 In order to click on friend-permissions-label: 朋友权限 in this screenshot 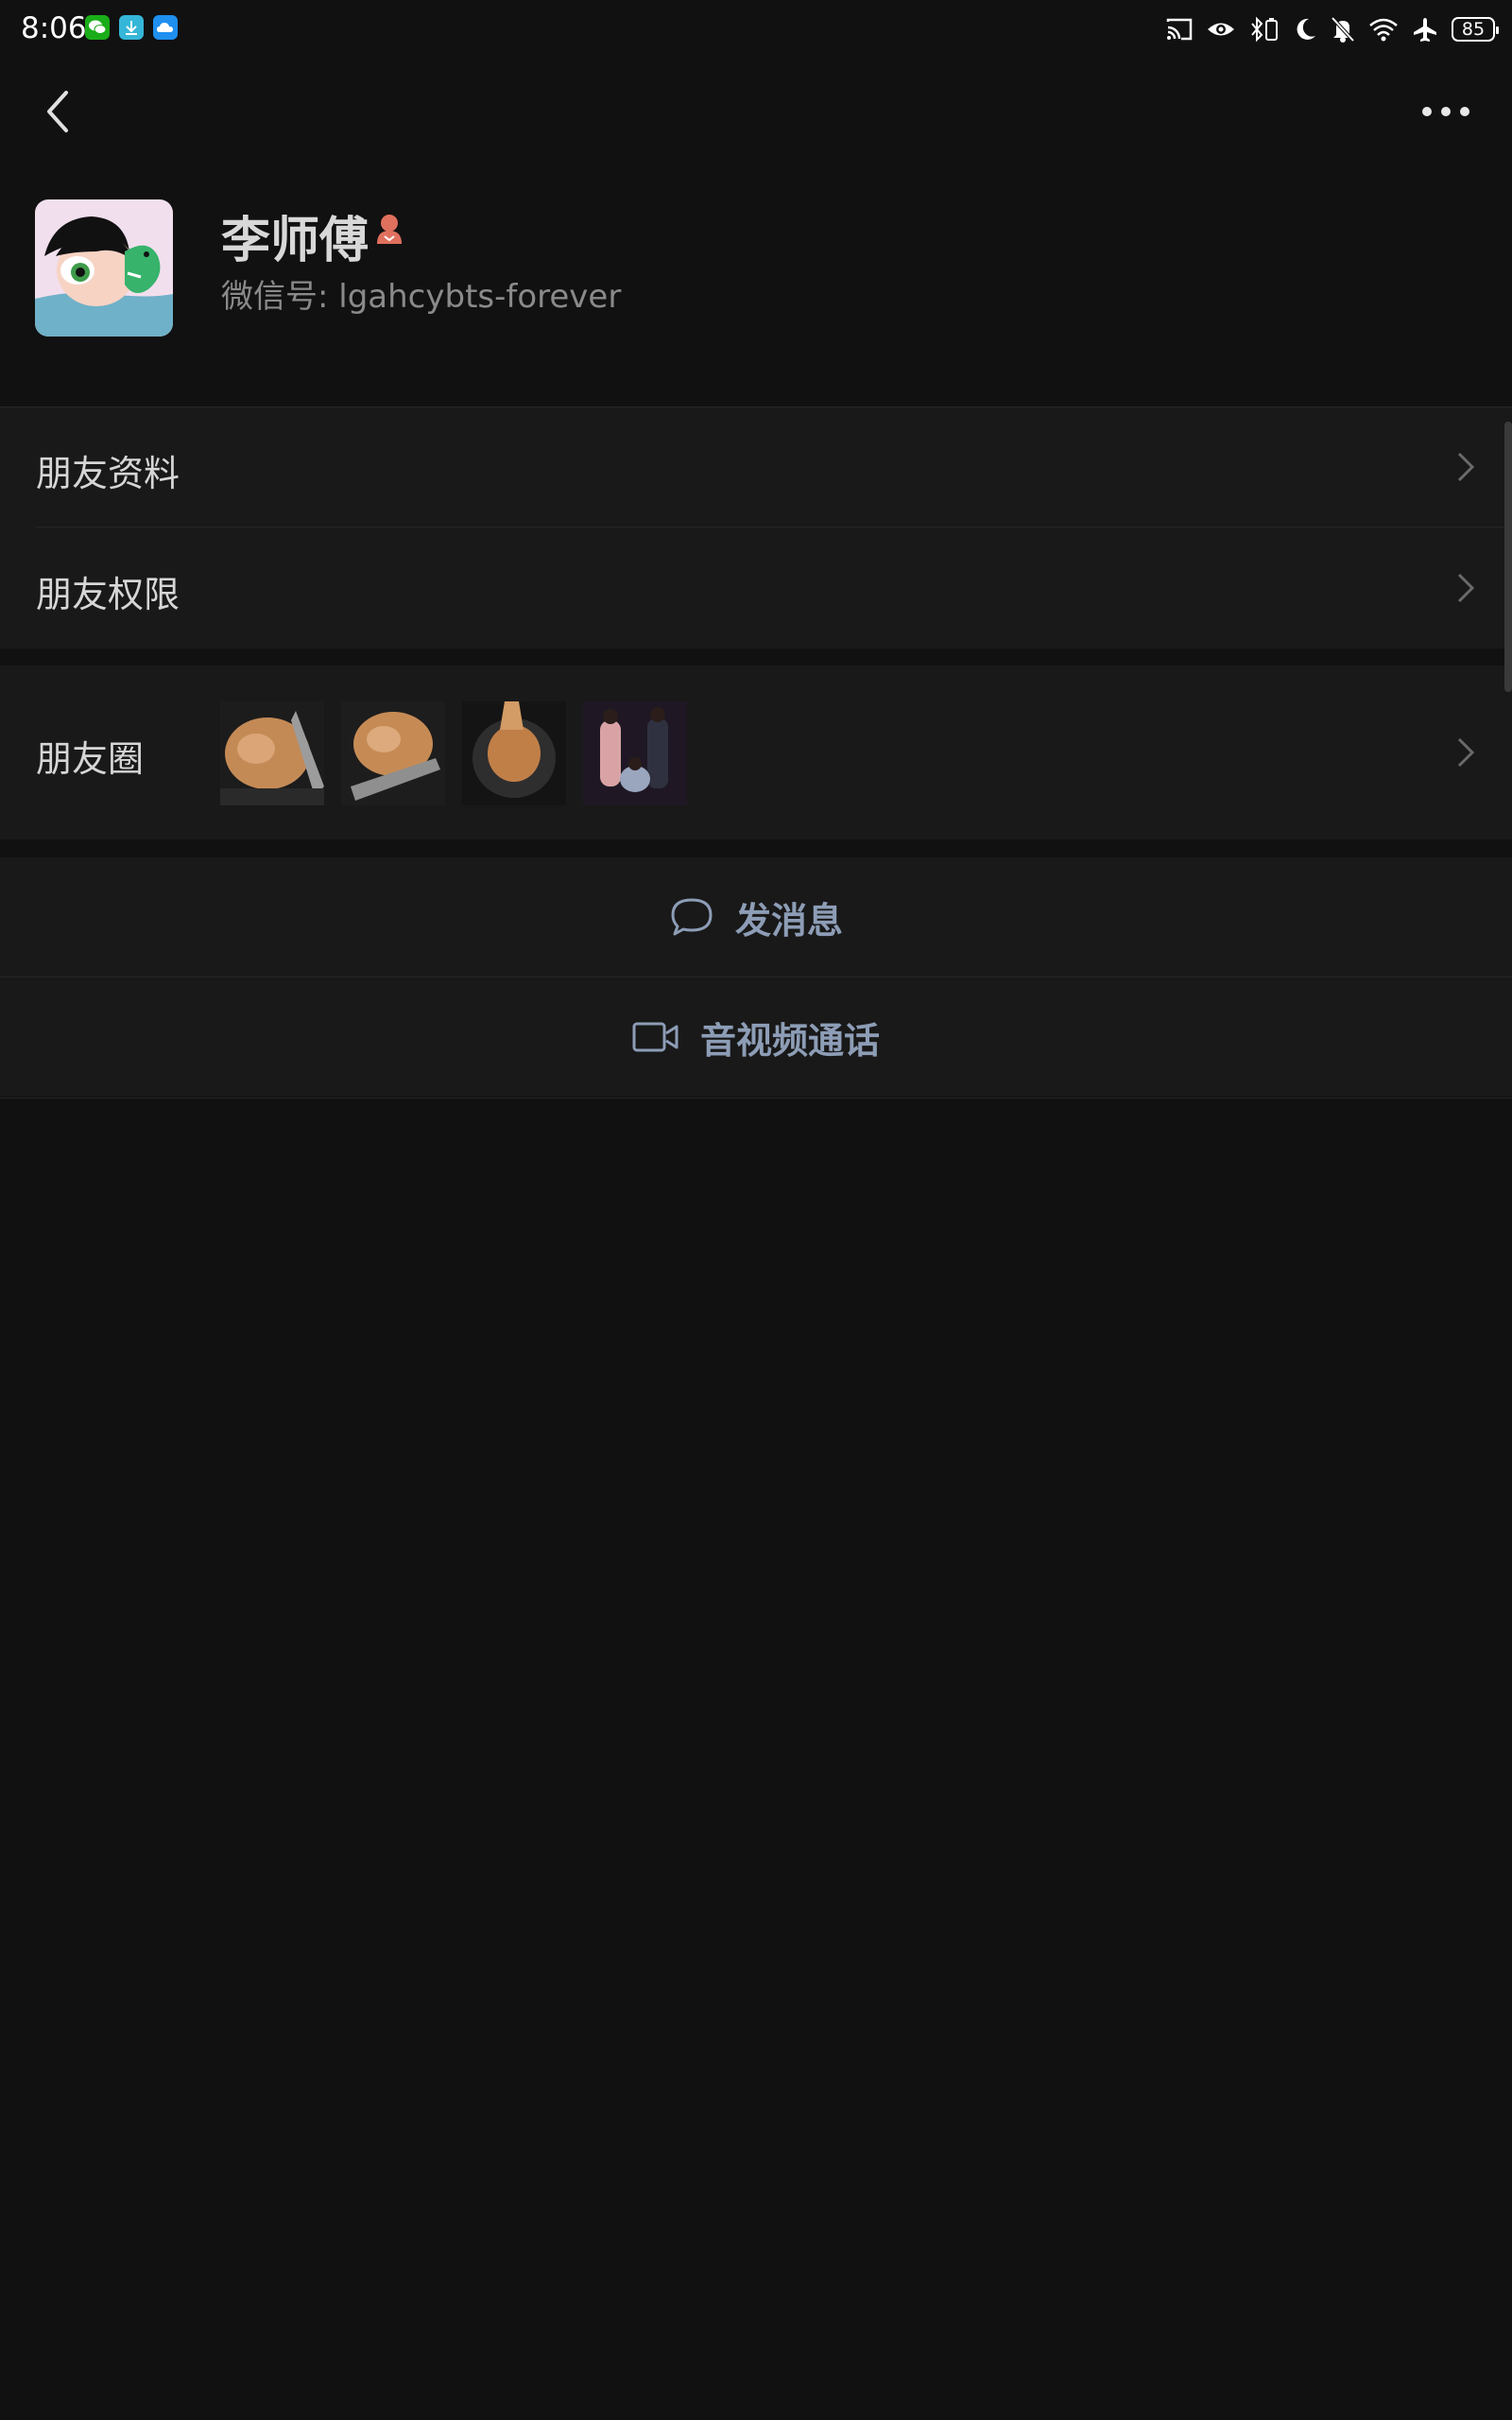, I will do `click(108, 594)`.